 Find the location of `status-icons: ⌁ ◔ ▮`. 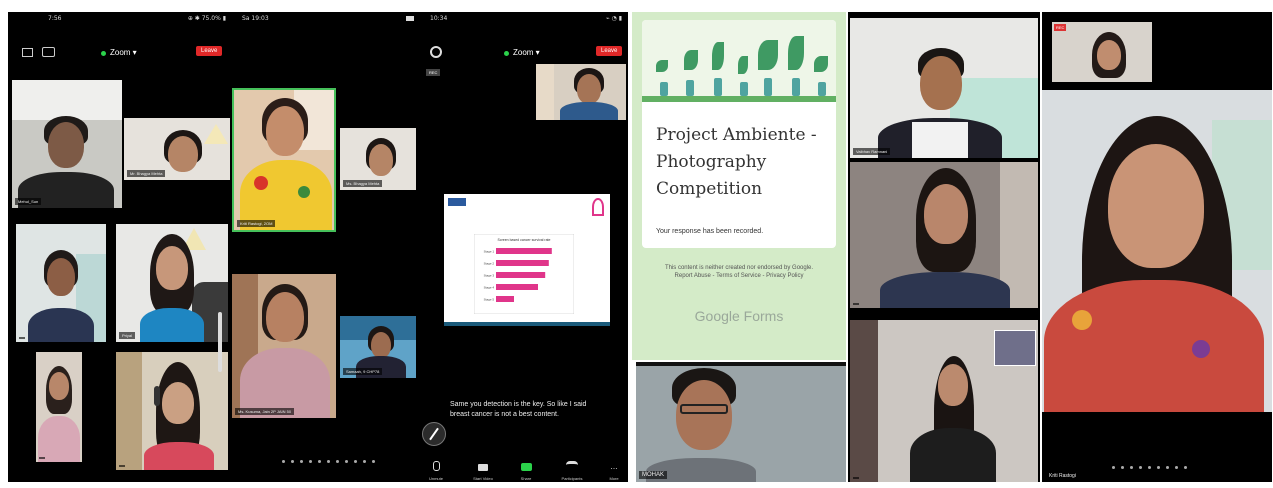

status-icons: ⌁ ◔ ▮ is located at coordinates (614, 18).